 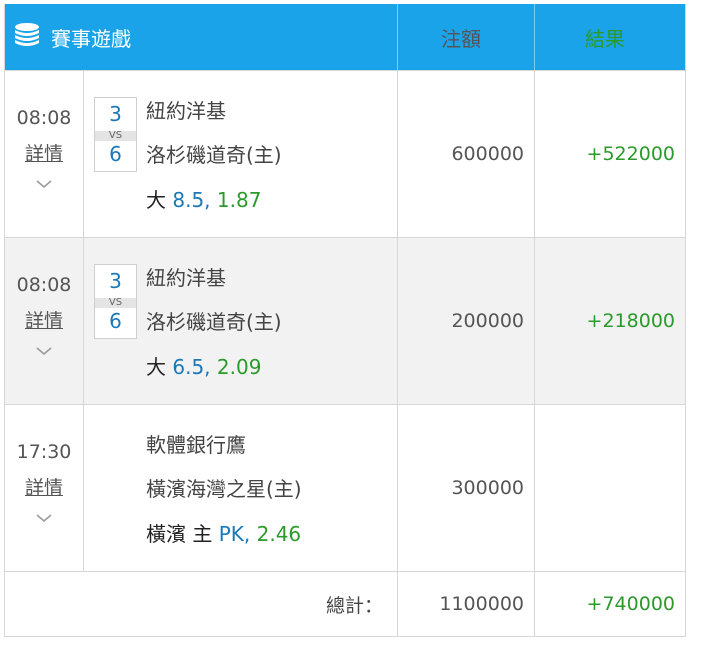 I want to click on bet-line: 6.5,, so click(x=191, y=367).